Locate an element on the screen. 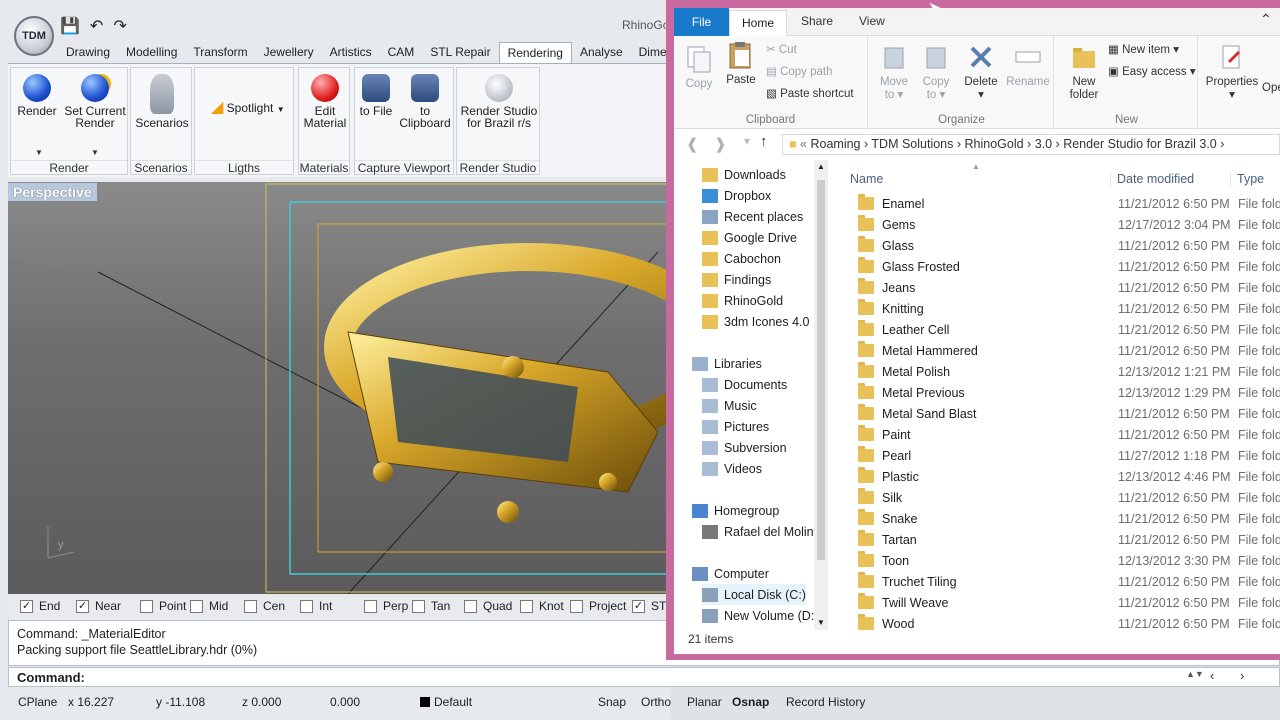 The height and width of the screenshot is (720, 1280). command-input: Command: is located at coordinates (644, 677).